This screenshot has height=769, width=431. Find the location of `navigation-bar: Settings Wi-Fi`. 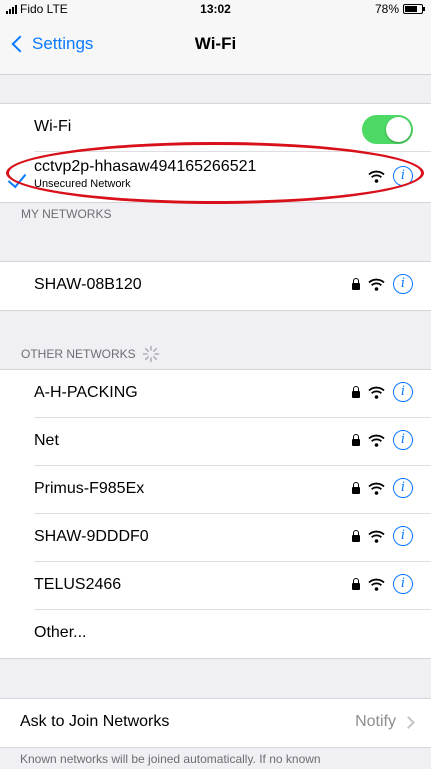

navigation-bar: Settings Wi-Fi is located at coordinates (215, 46).